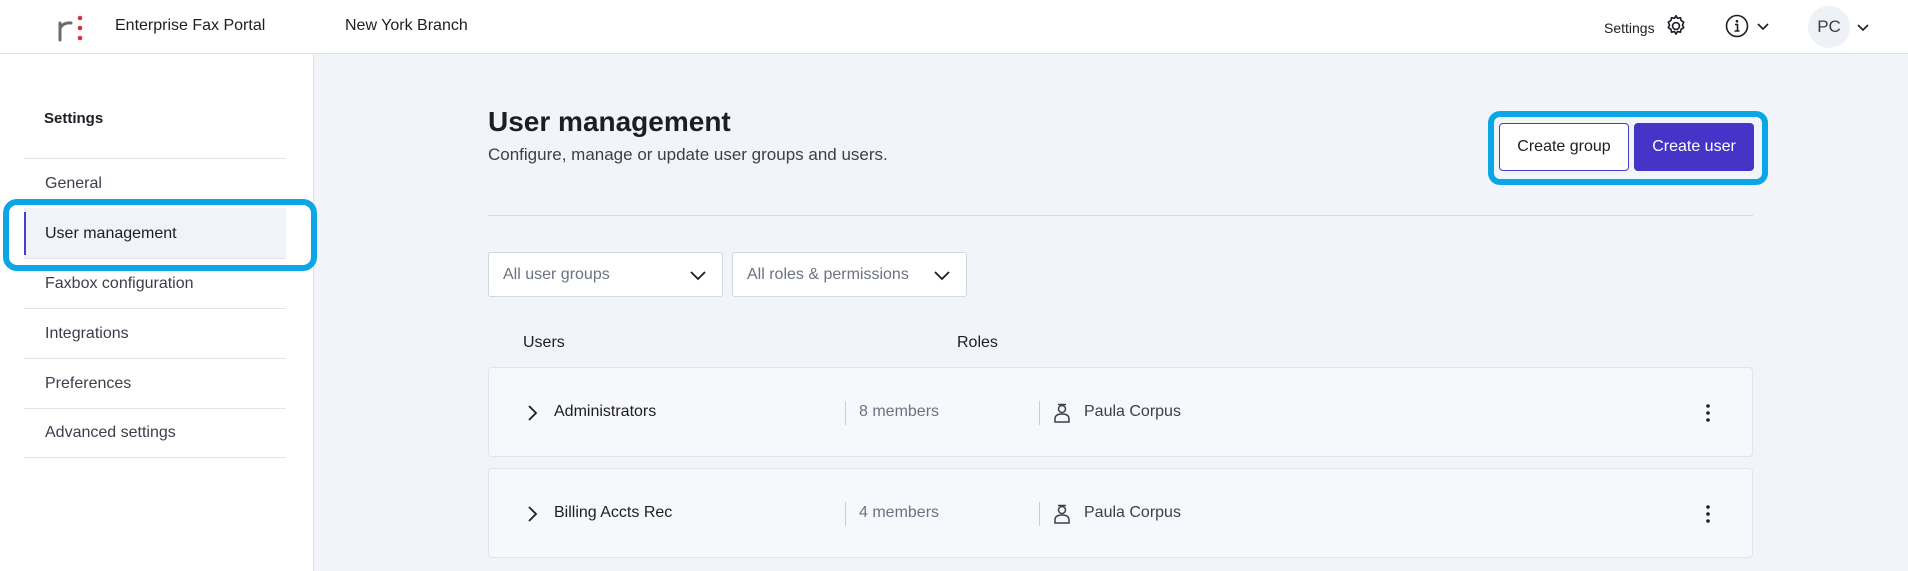 Image resolution: width=1908 pixels, height=571 pixels. I want to click on sidebar-title: Settings, so click(74, 118).